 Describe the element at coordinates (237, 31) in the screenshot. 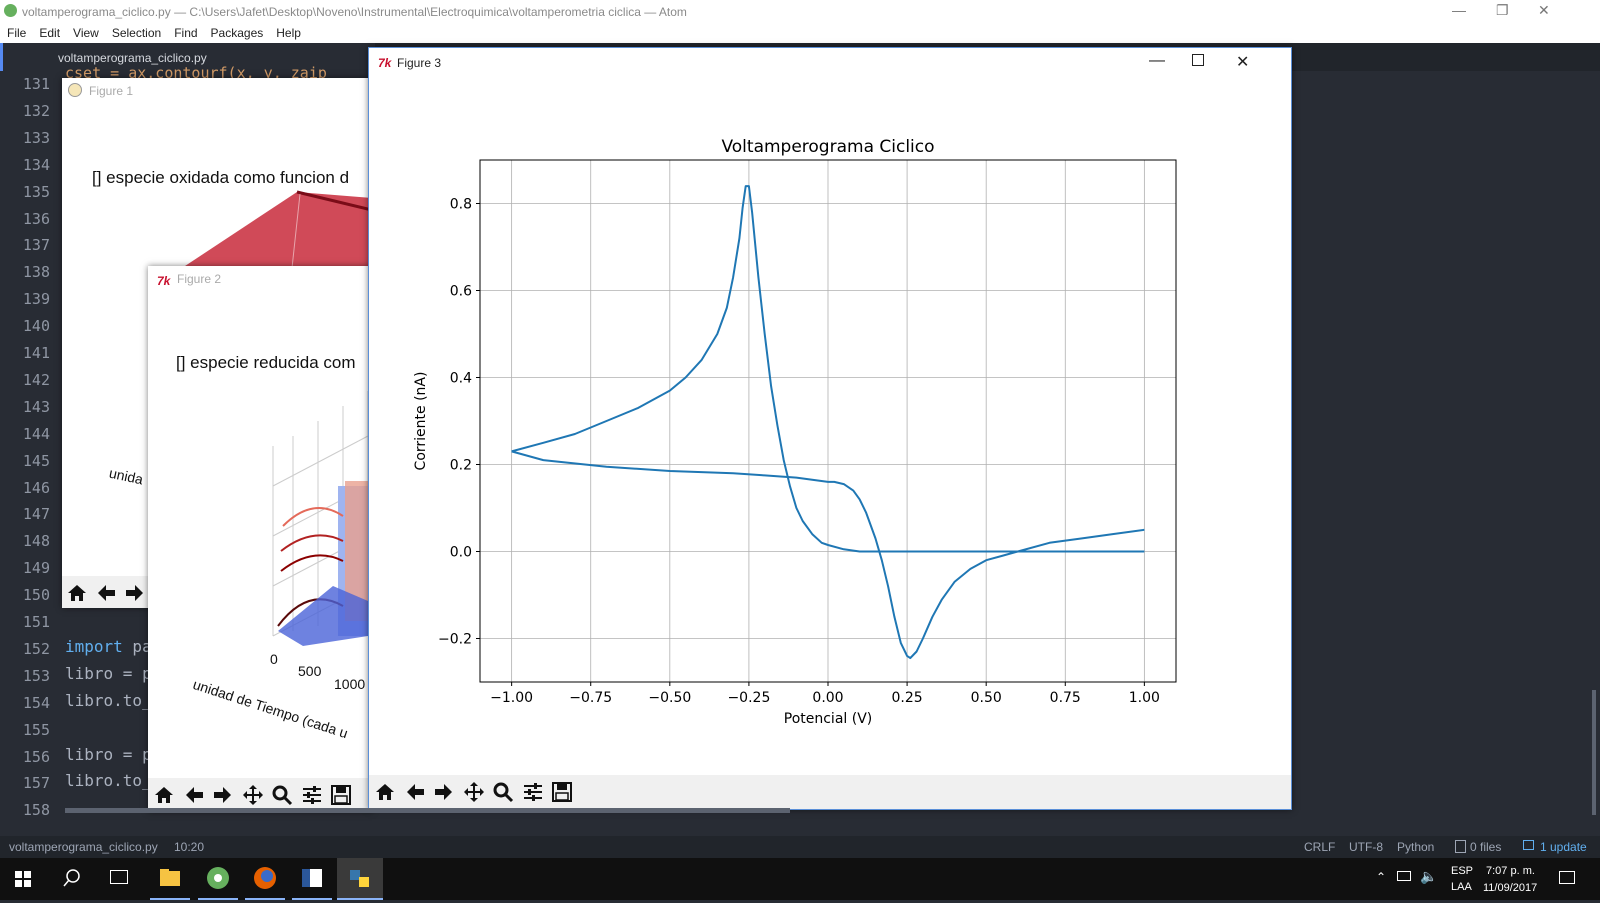

I see `menu-packages: Packages` at that location.